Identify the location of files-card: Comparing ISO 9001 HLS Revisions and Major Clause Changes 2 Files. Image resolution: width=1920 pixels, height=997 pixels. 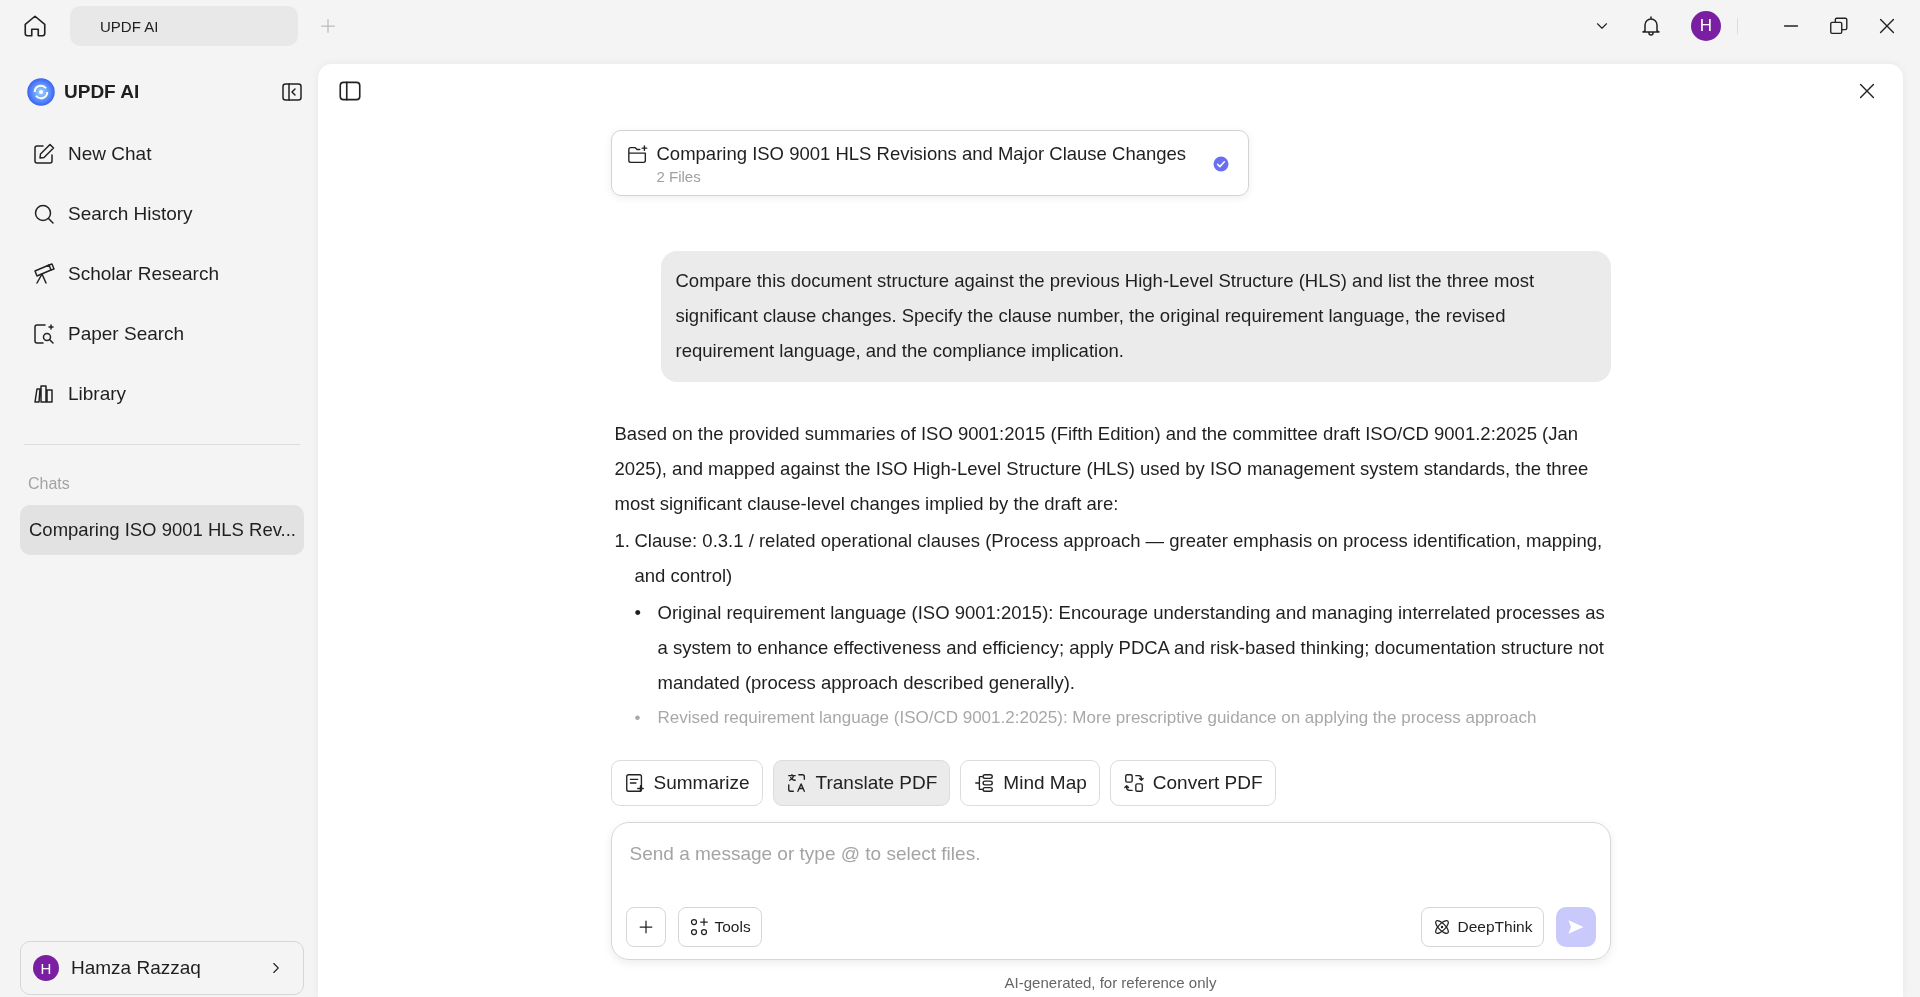
(930, 163).